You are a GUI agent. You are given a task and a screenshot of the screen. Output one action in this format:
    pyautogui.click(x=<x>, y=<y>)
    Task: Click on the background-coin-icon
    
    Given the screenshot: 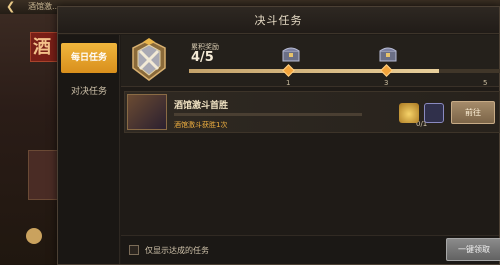 What is the action you would take?
    pyautogui.click(x=34, y=236)
    